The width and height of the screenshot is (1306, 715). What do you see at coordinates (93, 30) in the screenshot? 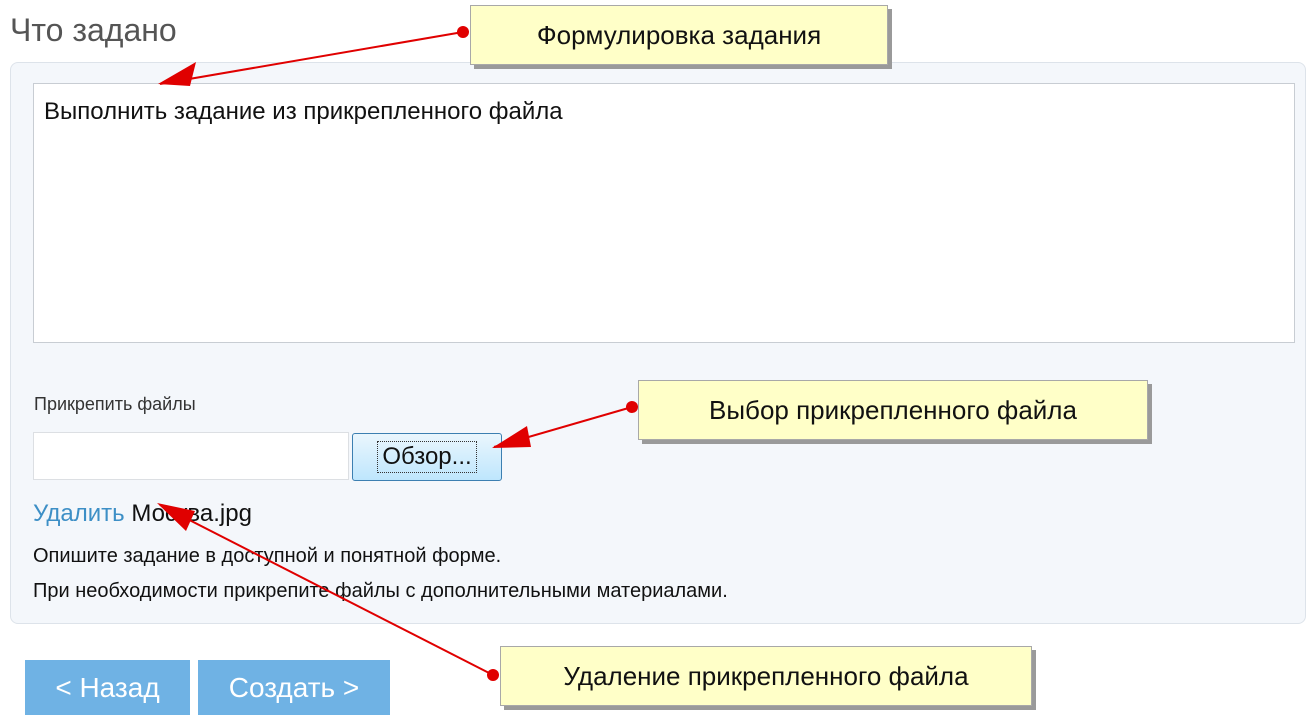
I see `section-title: Что задано` at bounding box center [93, 30].